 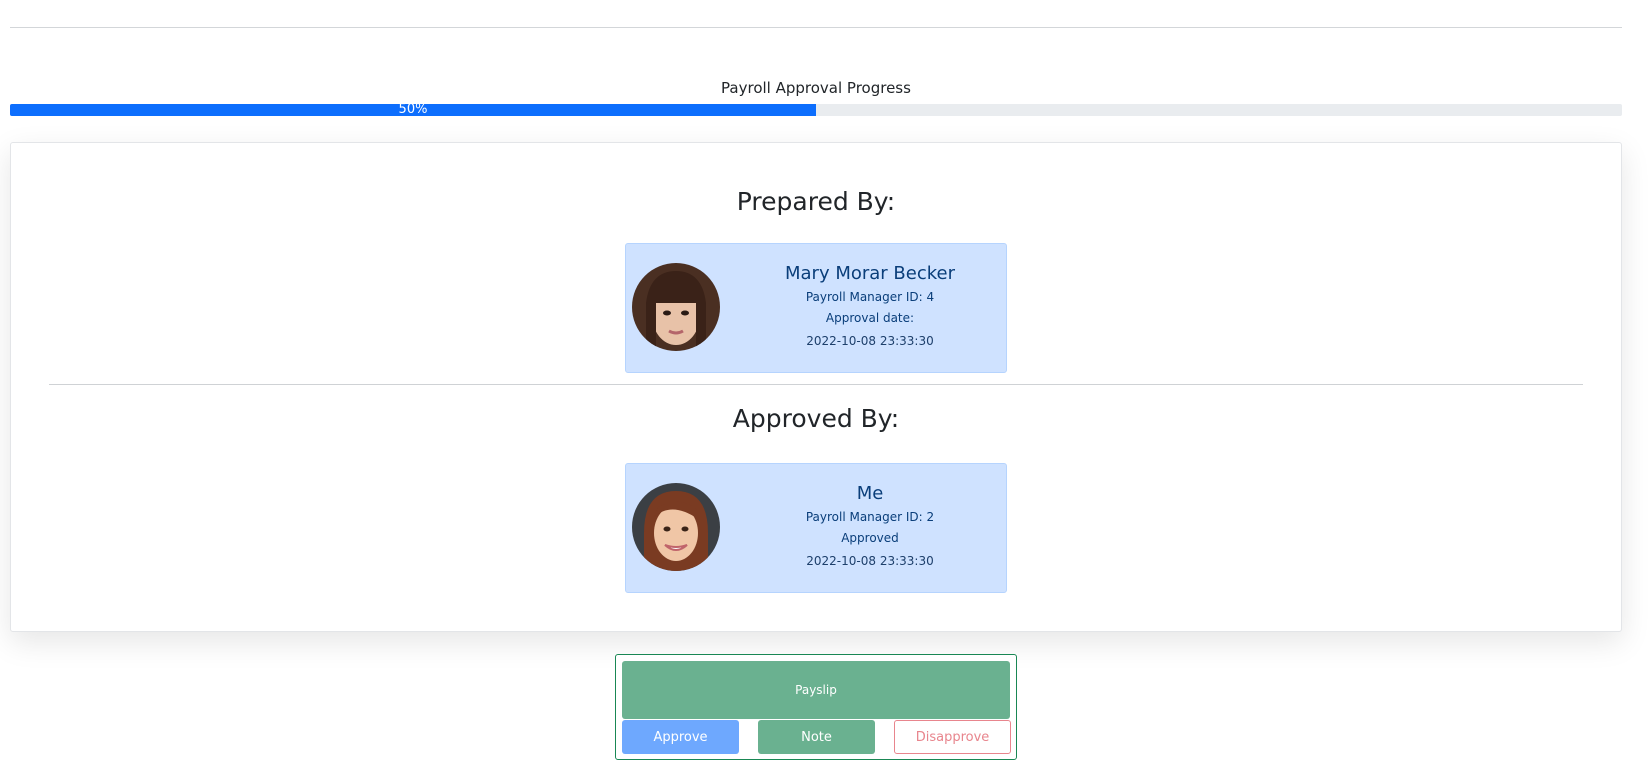 What do you see at coordinates (870, 538) in the screenshot?
I see `approver-status: Approved` at bounding box center [870, 538].